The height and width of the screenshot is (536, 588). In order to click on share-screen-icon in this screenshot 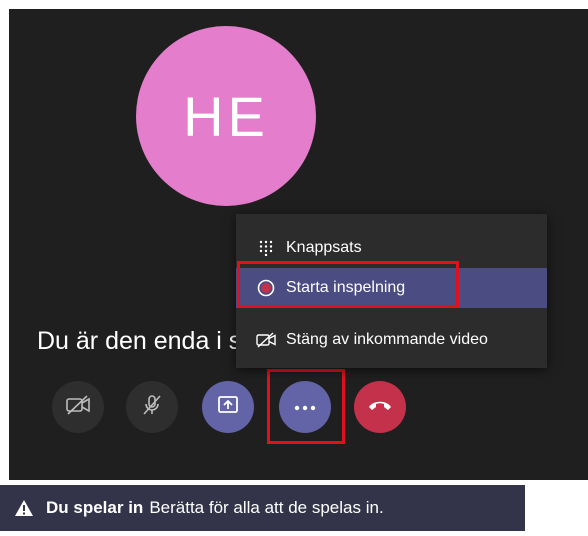, I will do `click(228, 407)`.